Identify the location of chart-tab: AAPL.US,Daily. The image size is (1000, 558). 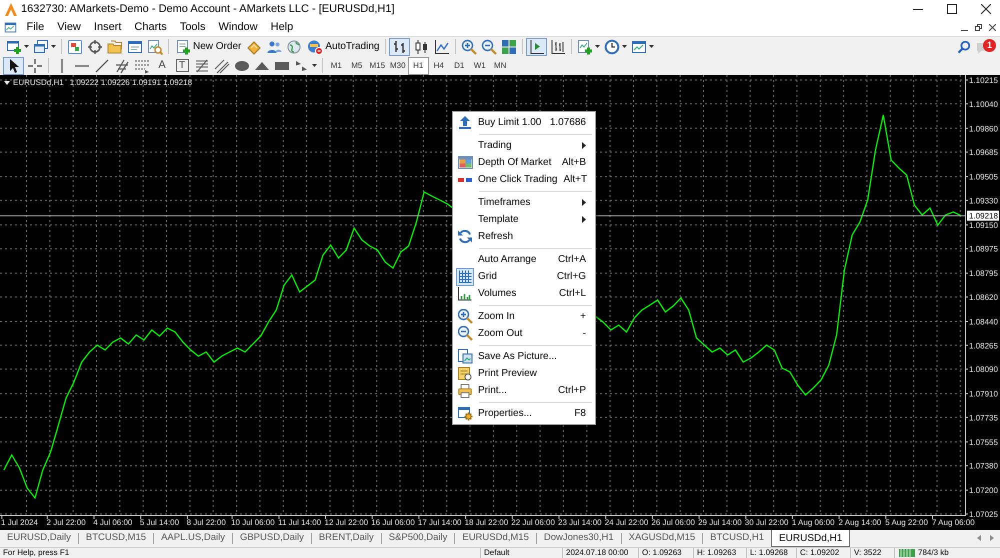
(193, 538).